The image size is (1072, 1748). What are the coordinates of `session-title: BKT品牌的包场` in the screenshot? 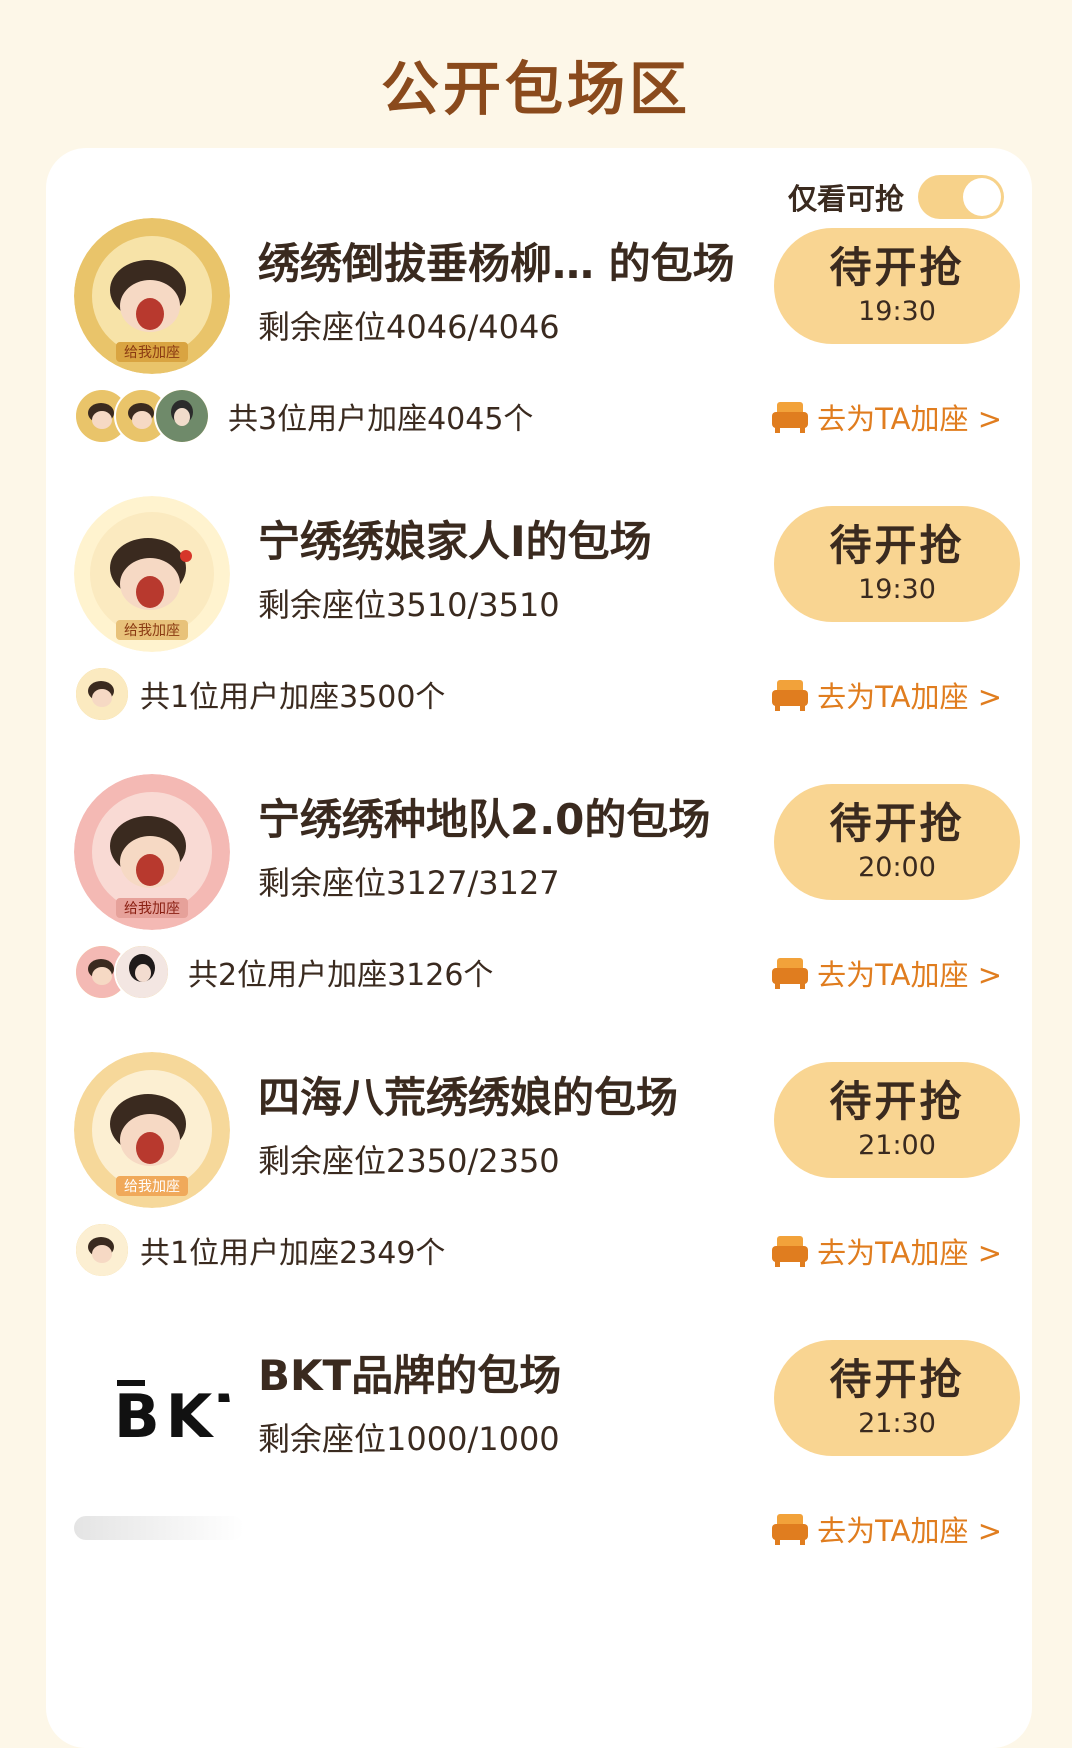 It's located at (409, 1372).